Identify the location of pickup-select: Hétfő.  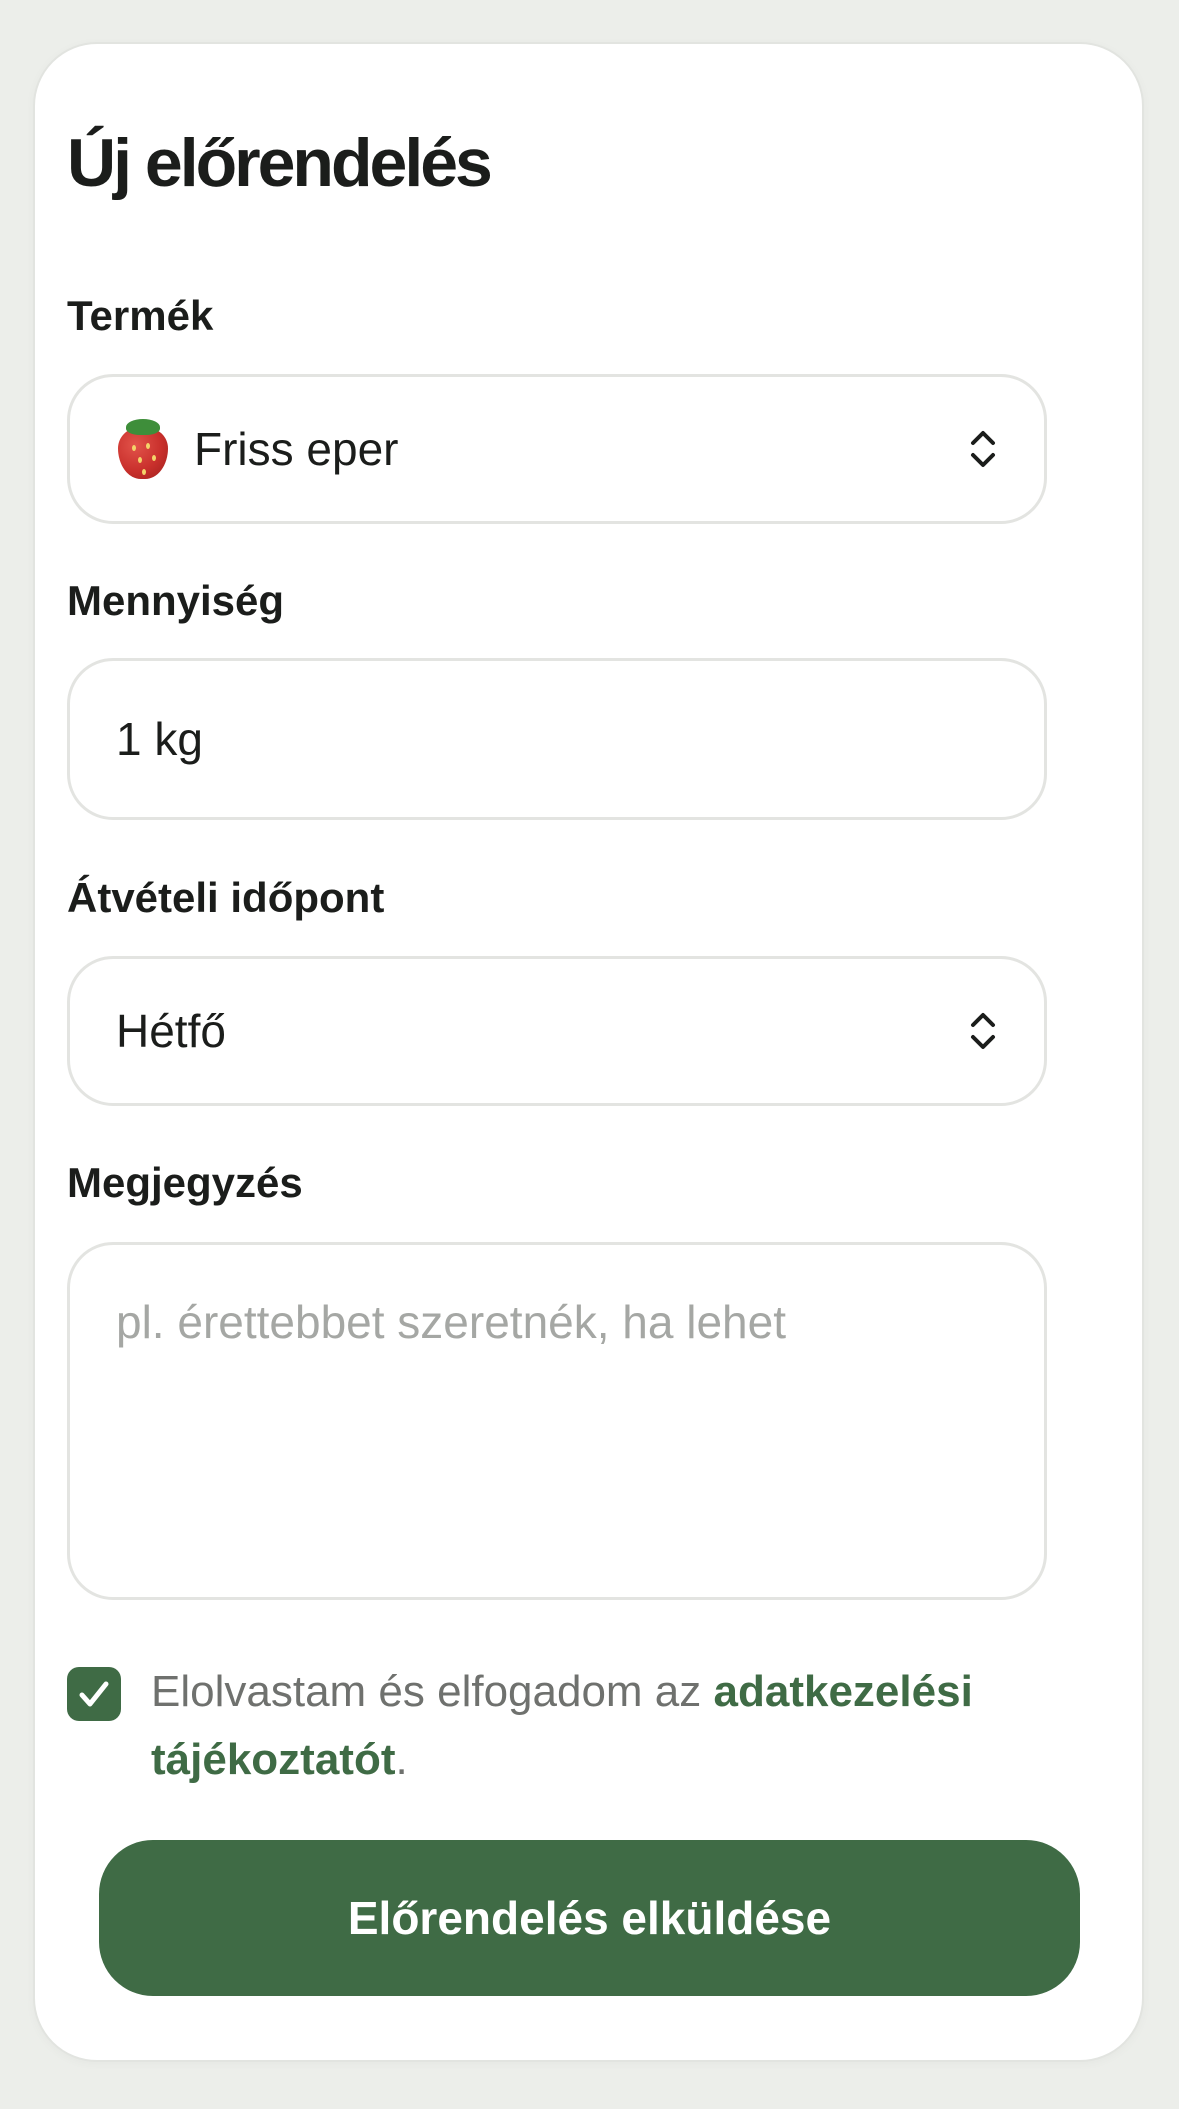
(557, 1031).